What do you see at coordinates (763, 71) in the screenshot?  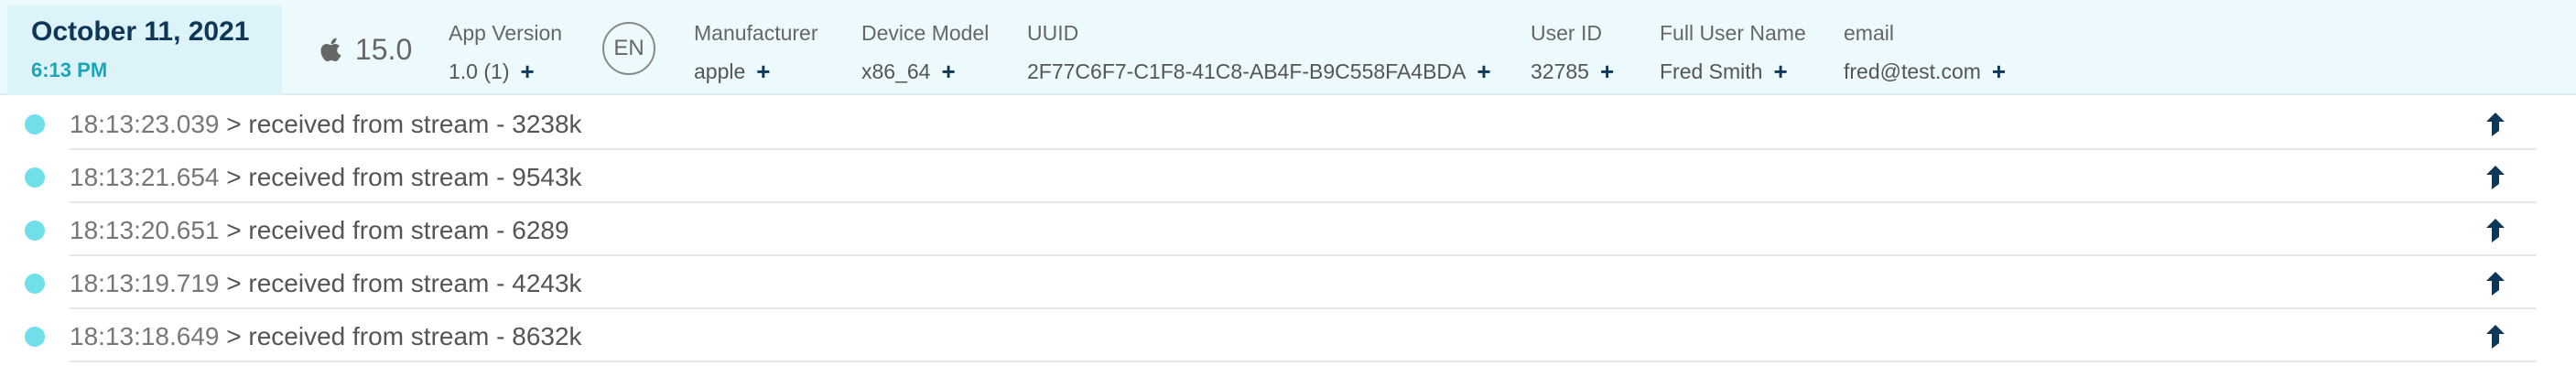 I see `add-manufacturer-filter-button: +` at bounding box center [763, 71].